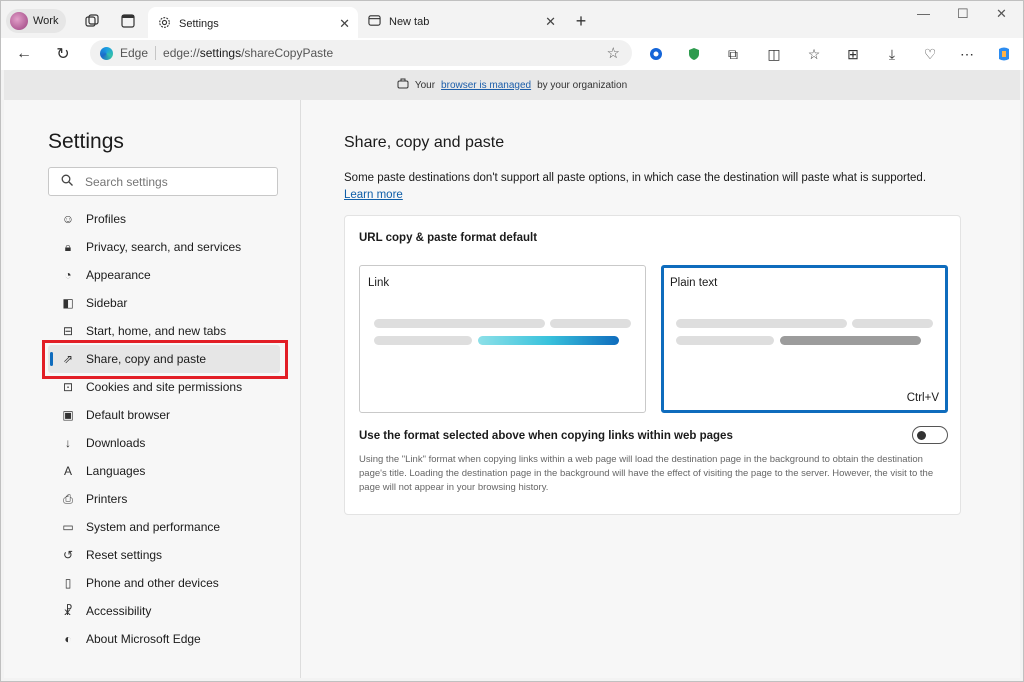 Image resolution: width=1024 pixels, height=682 pixels. I want to click on sidebar-item-about: ◐ About Microsoft Edge, so click(164, 639).